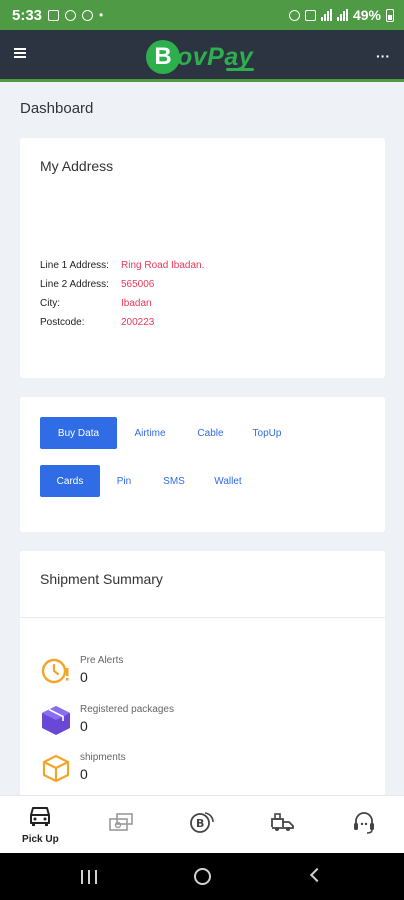 This screenshot has height=900, width=404. What do you see at coordinates (136, 303) in the screenshot?
I see `address-value: Ibadan` at bounding box center [136, 303].